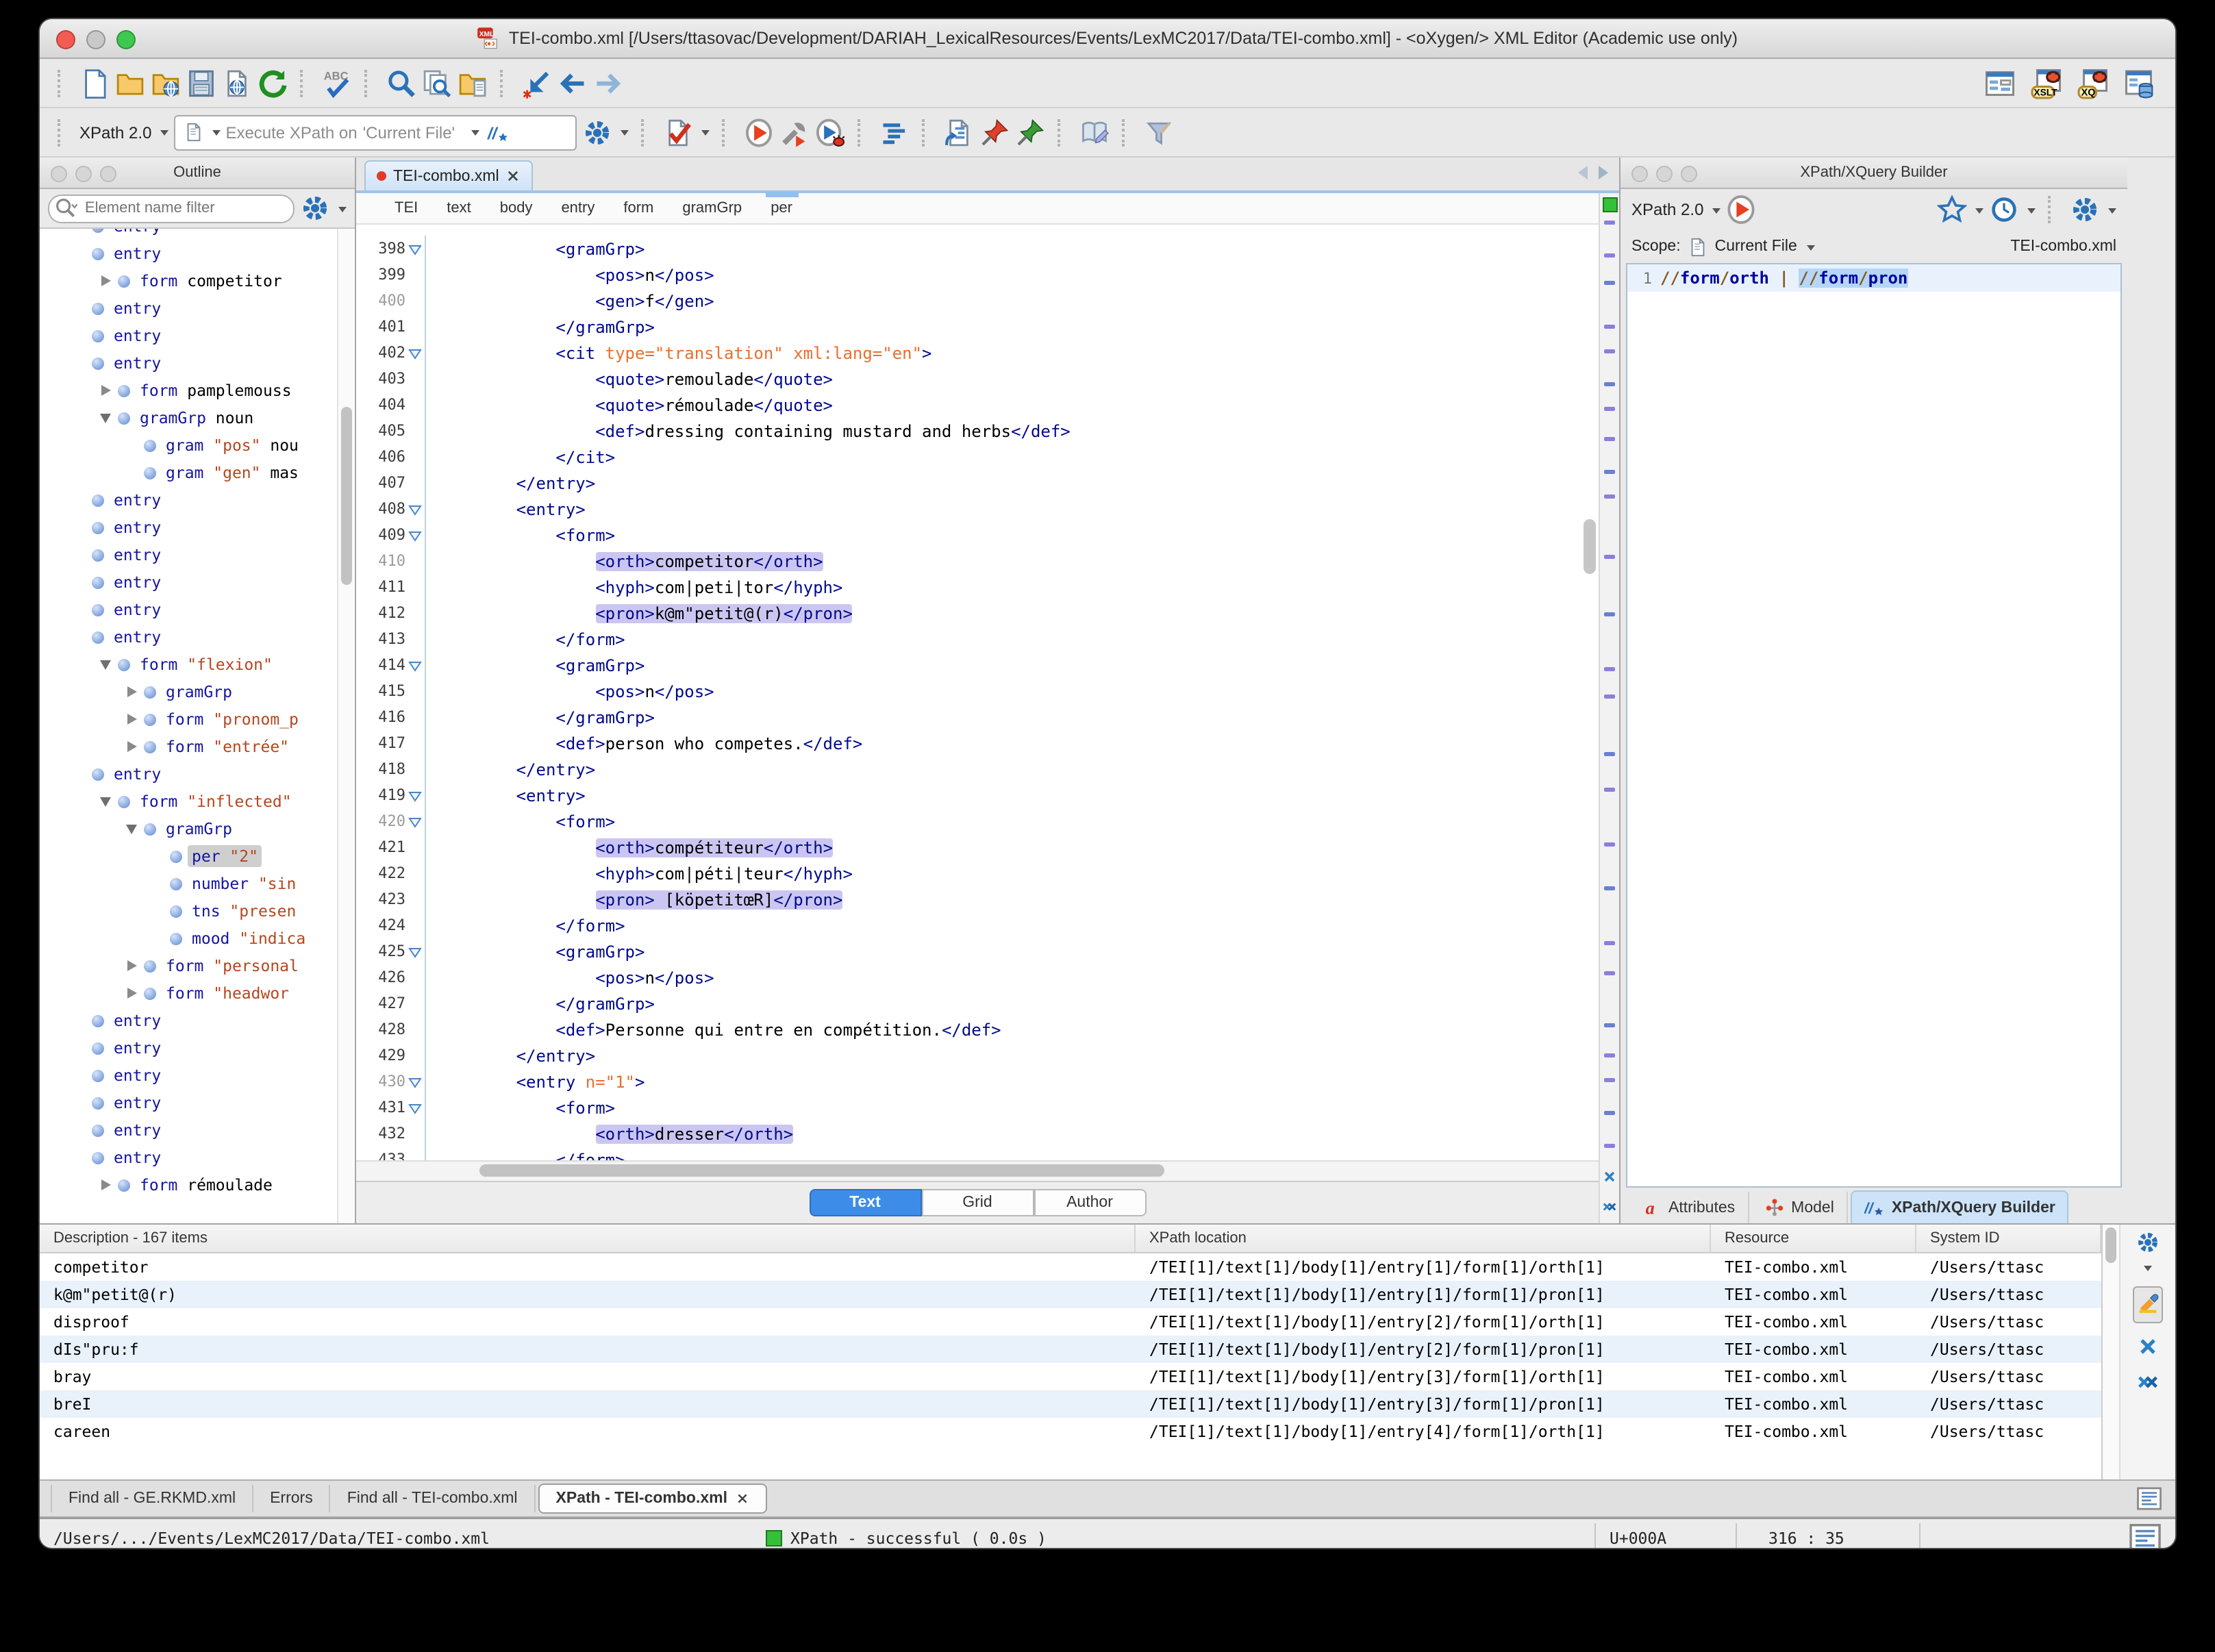  I want to click on apply-transformation-icon, so click(758, 132).